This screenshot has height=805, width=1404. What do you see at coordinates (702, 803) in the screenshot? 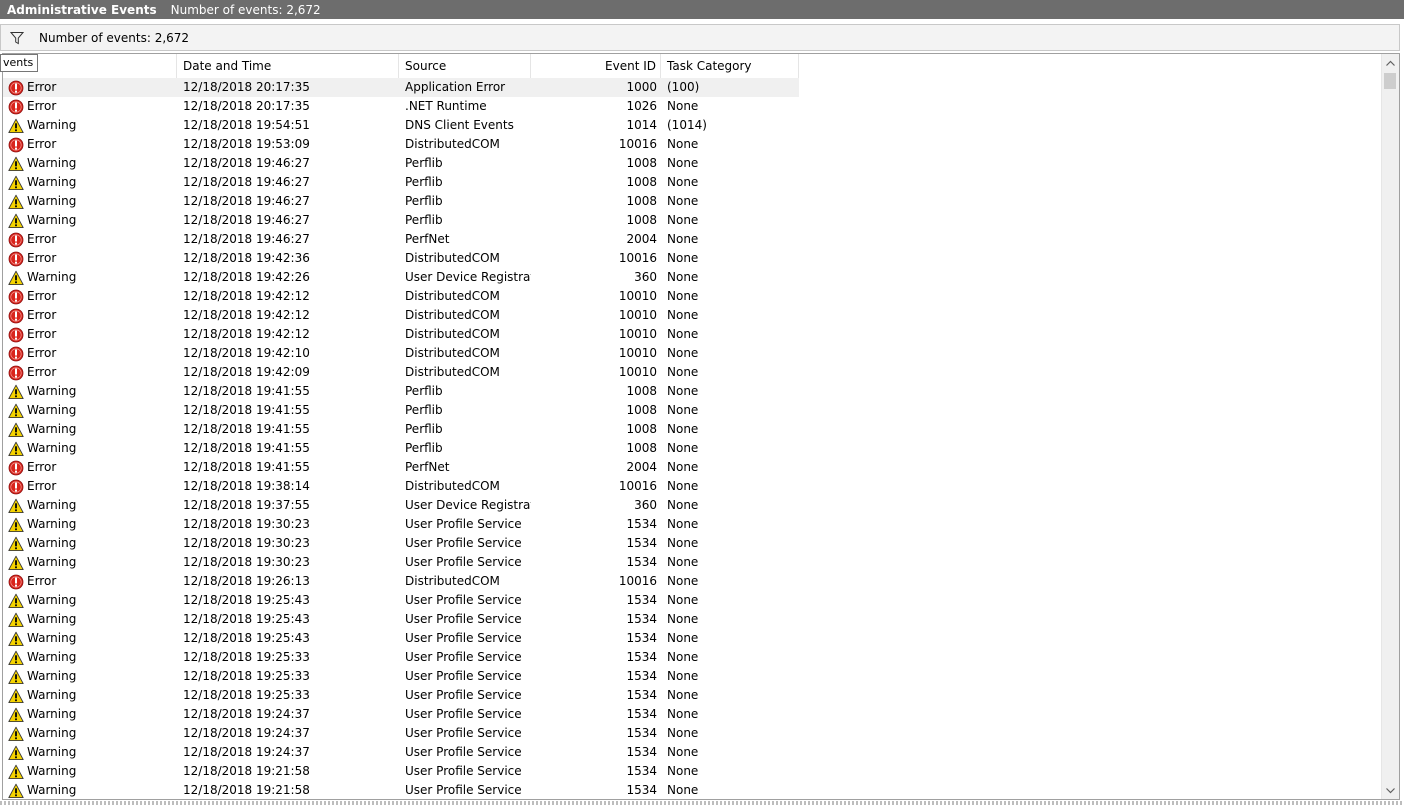
I see `pane-splitter` at bounding box center [702, 803].